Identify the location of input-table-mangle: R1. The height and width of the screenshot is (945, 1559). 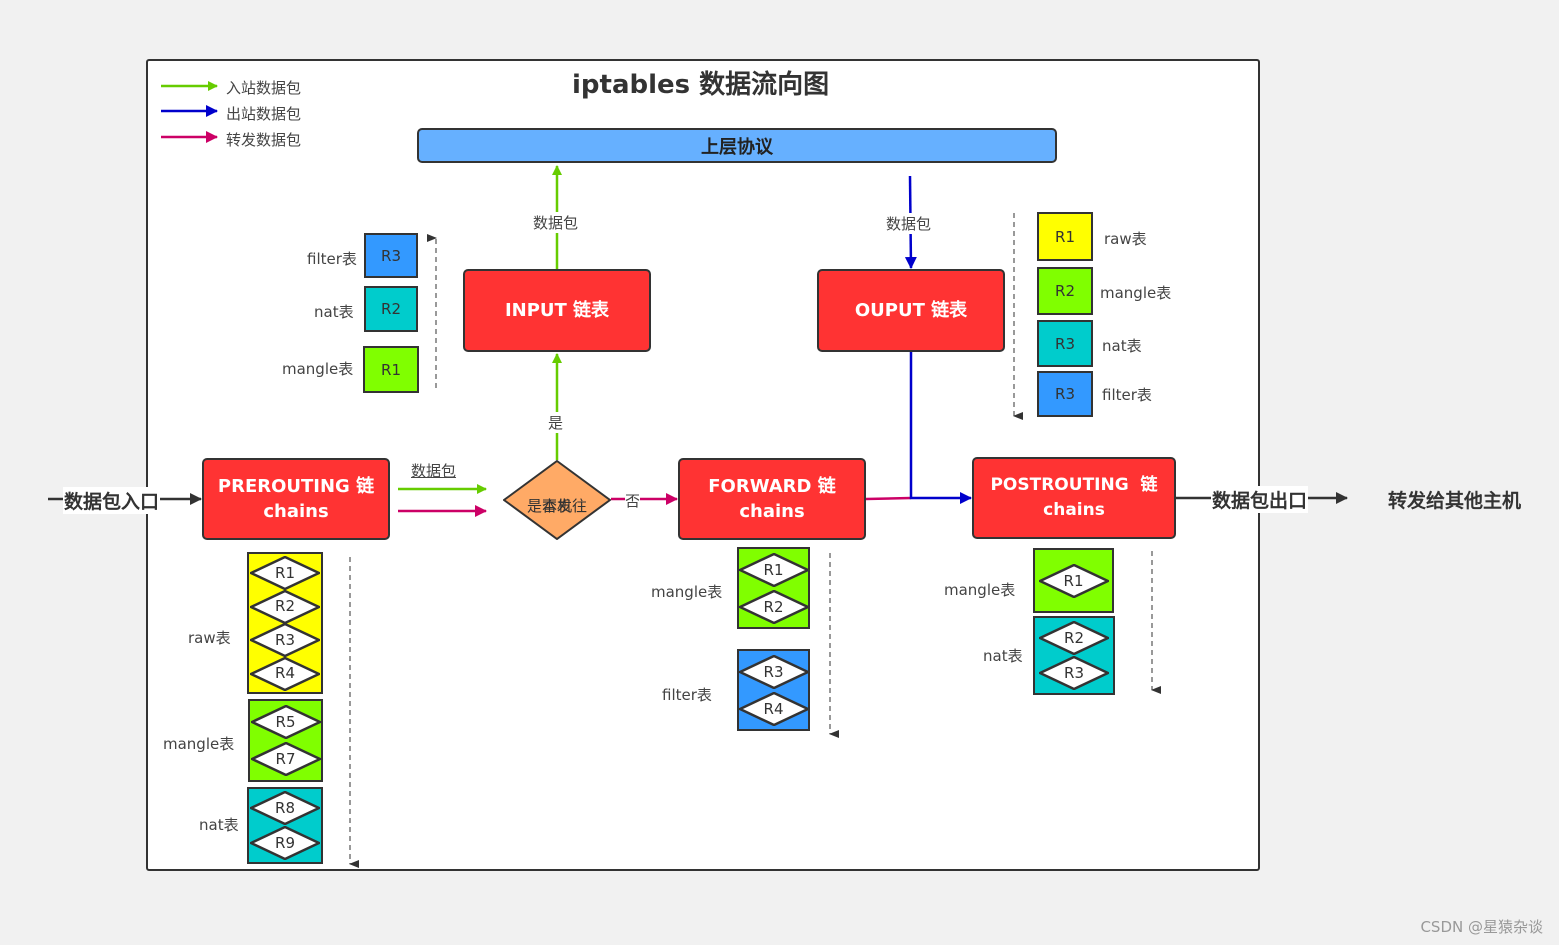
(391, 369).